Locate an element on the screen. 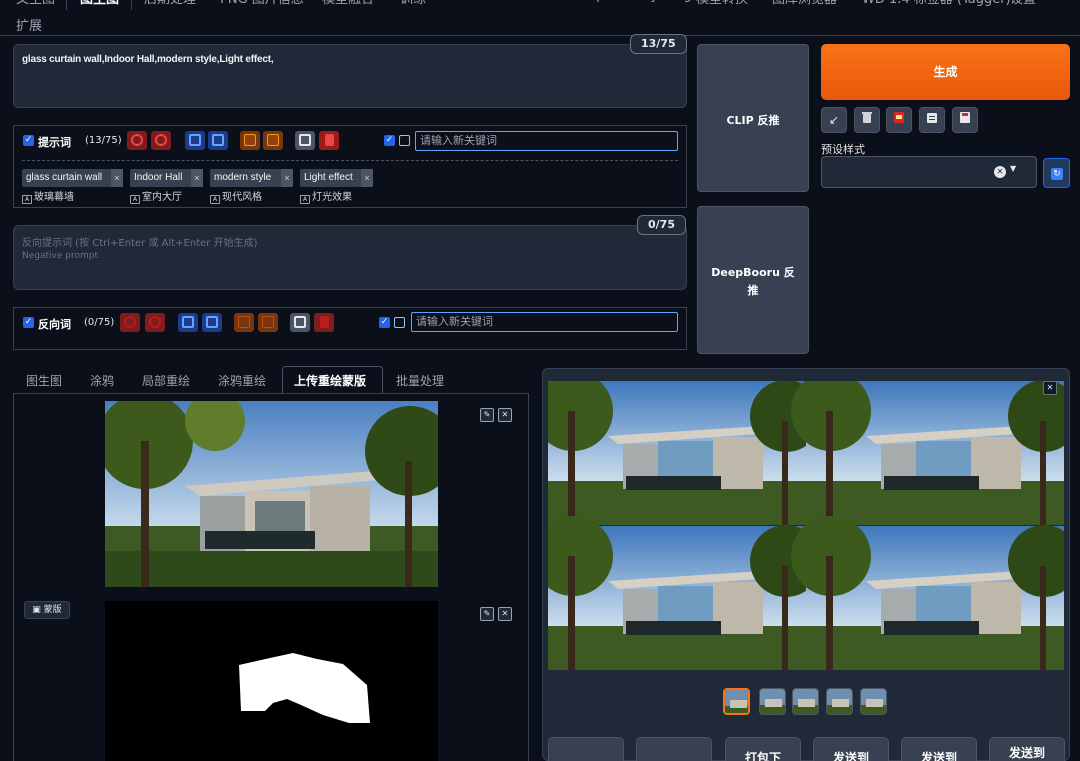 Image resolution: width=1080 pixels, height=761 pixels. prompt-tagbar-label: 提示词 is located at coordinates (54, 142).